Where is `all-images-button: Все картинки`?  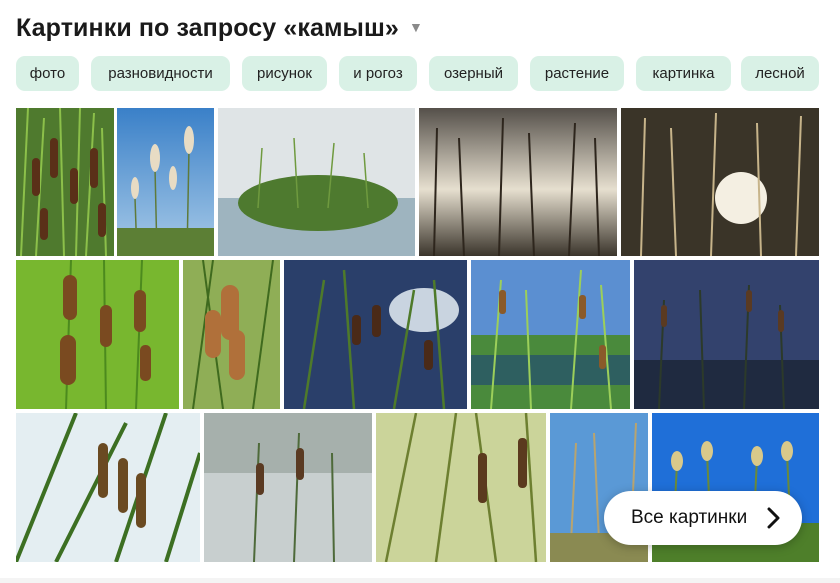 all-images-button: Все картинки is located at coordinates (703, 518).